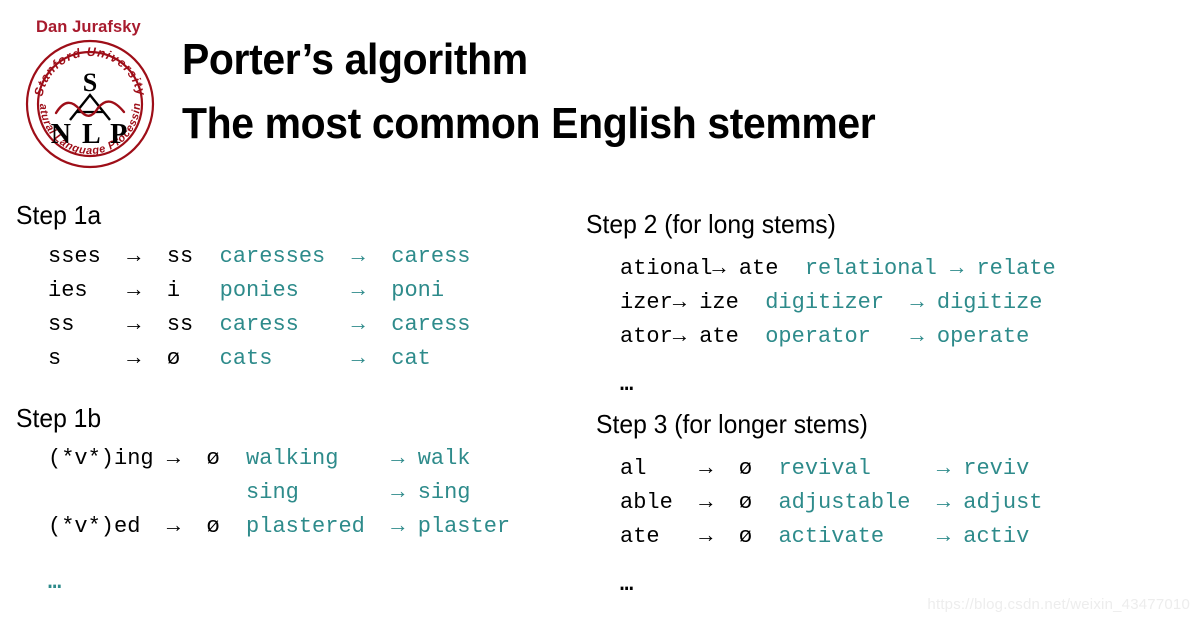  I want to click on example-stem: poni, so click(418, 290).